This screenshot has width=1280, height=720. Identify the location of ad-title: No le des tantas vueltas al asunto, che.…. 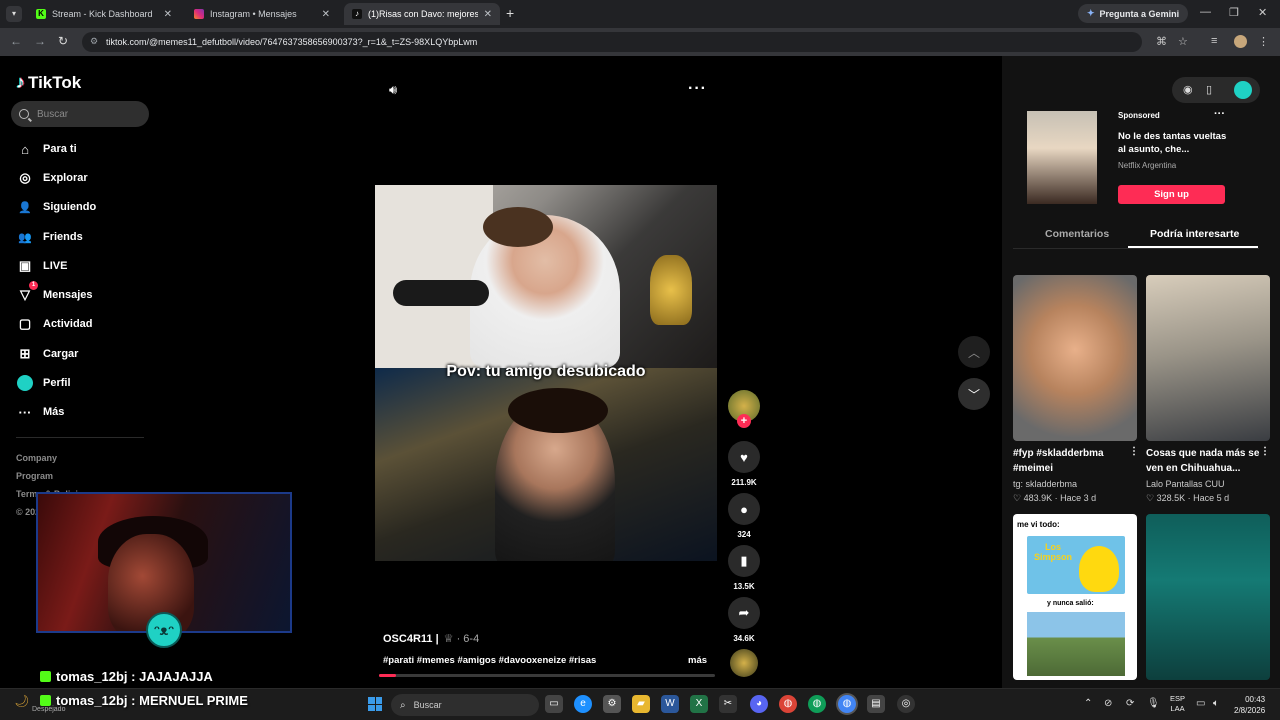
(1173, 143).